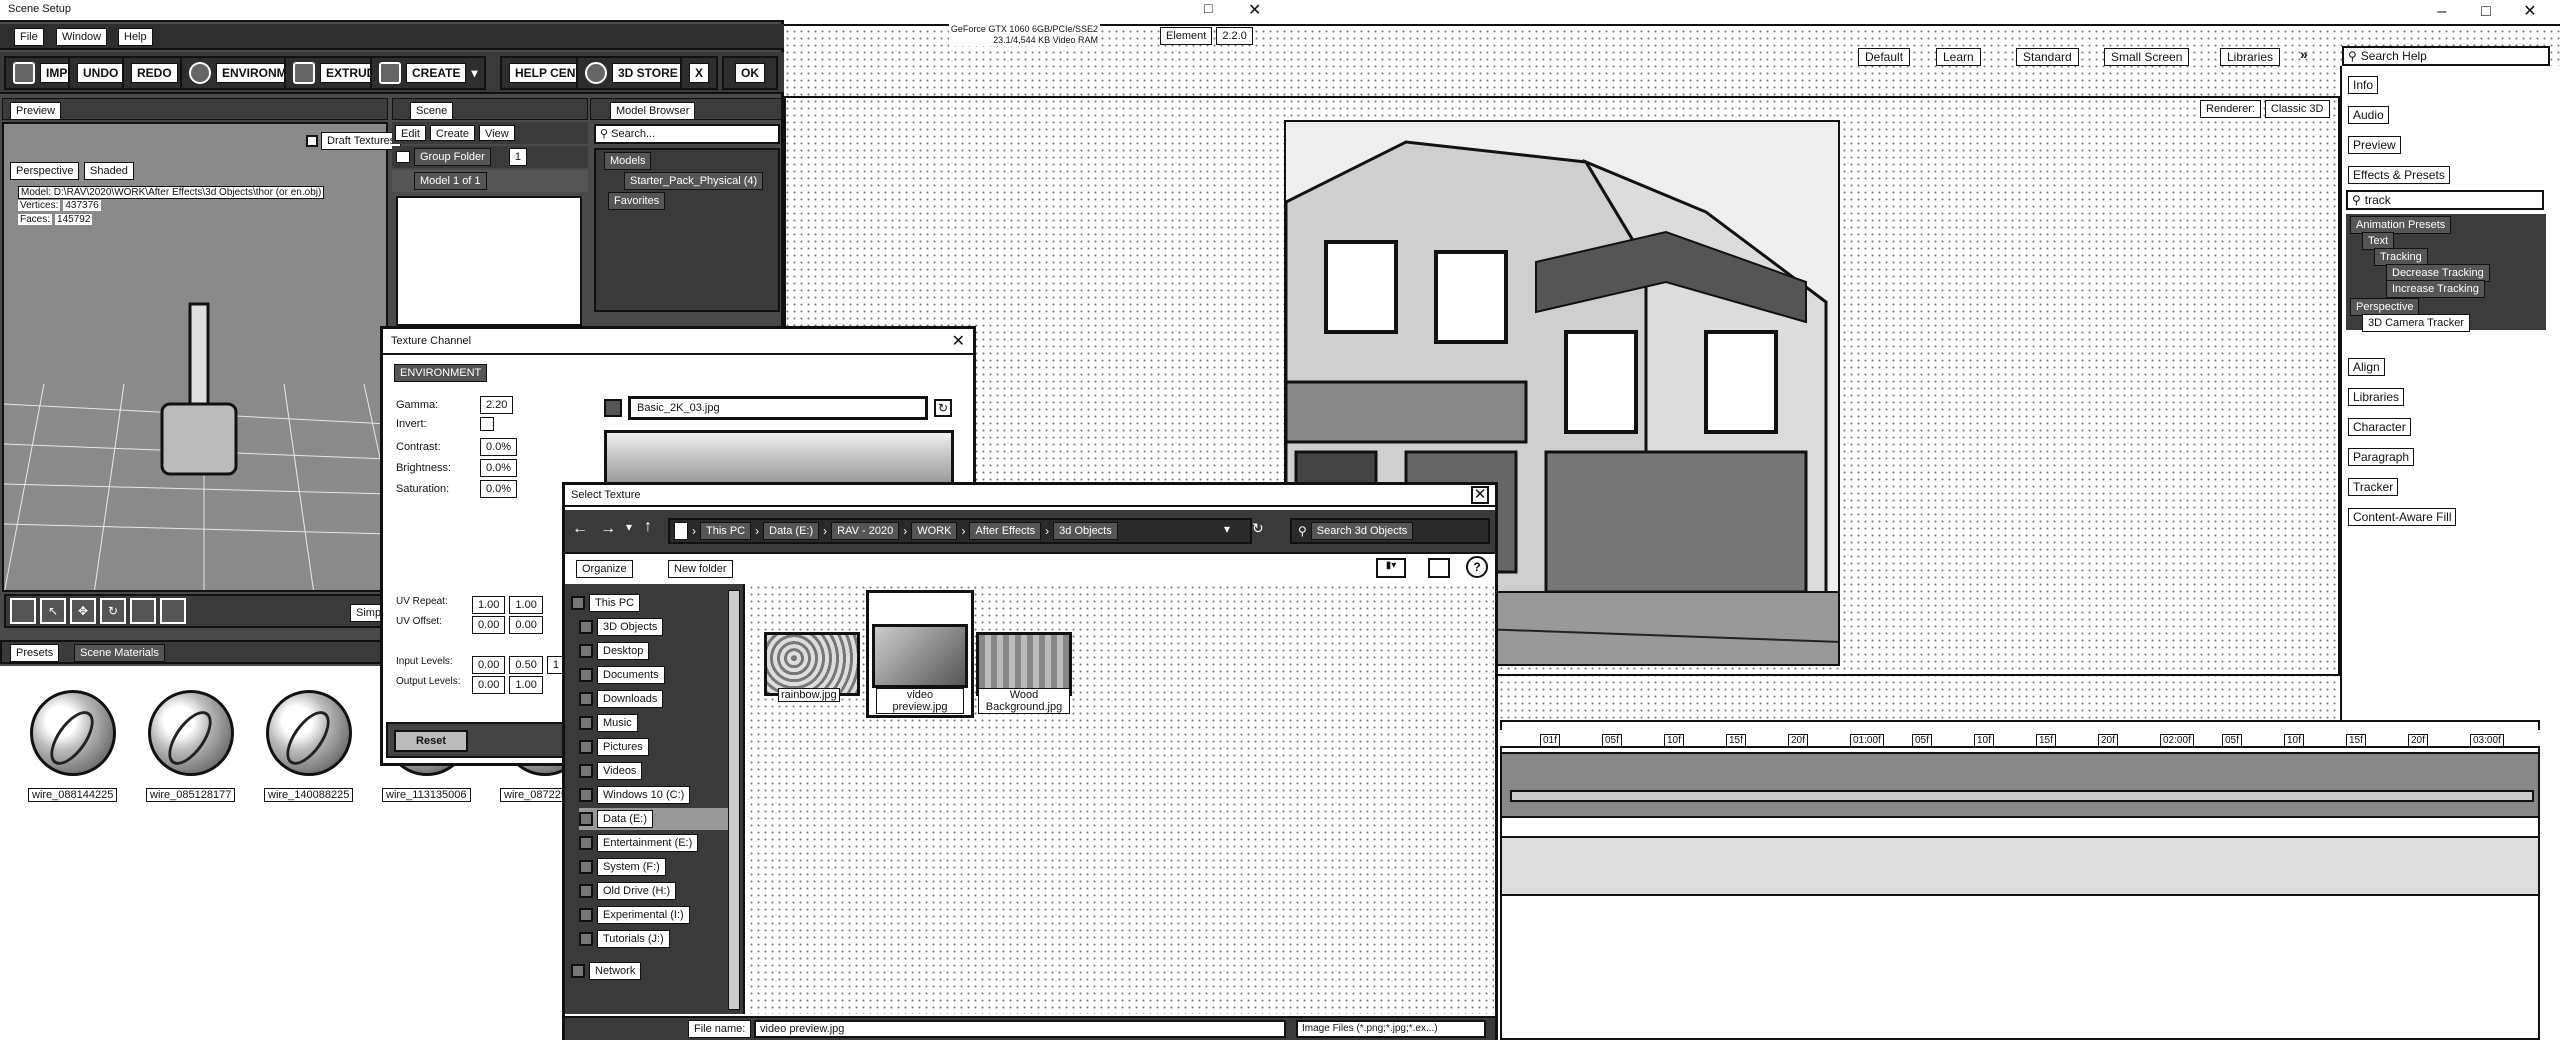 The width and height of the screenshot is (2560, 1040). I want to click on recent-chevron-icon: ▾, so click(629, 527).